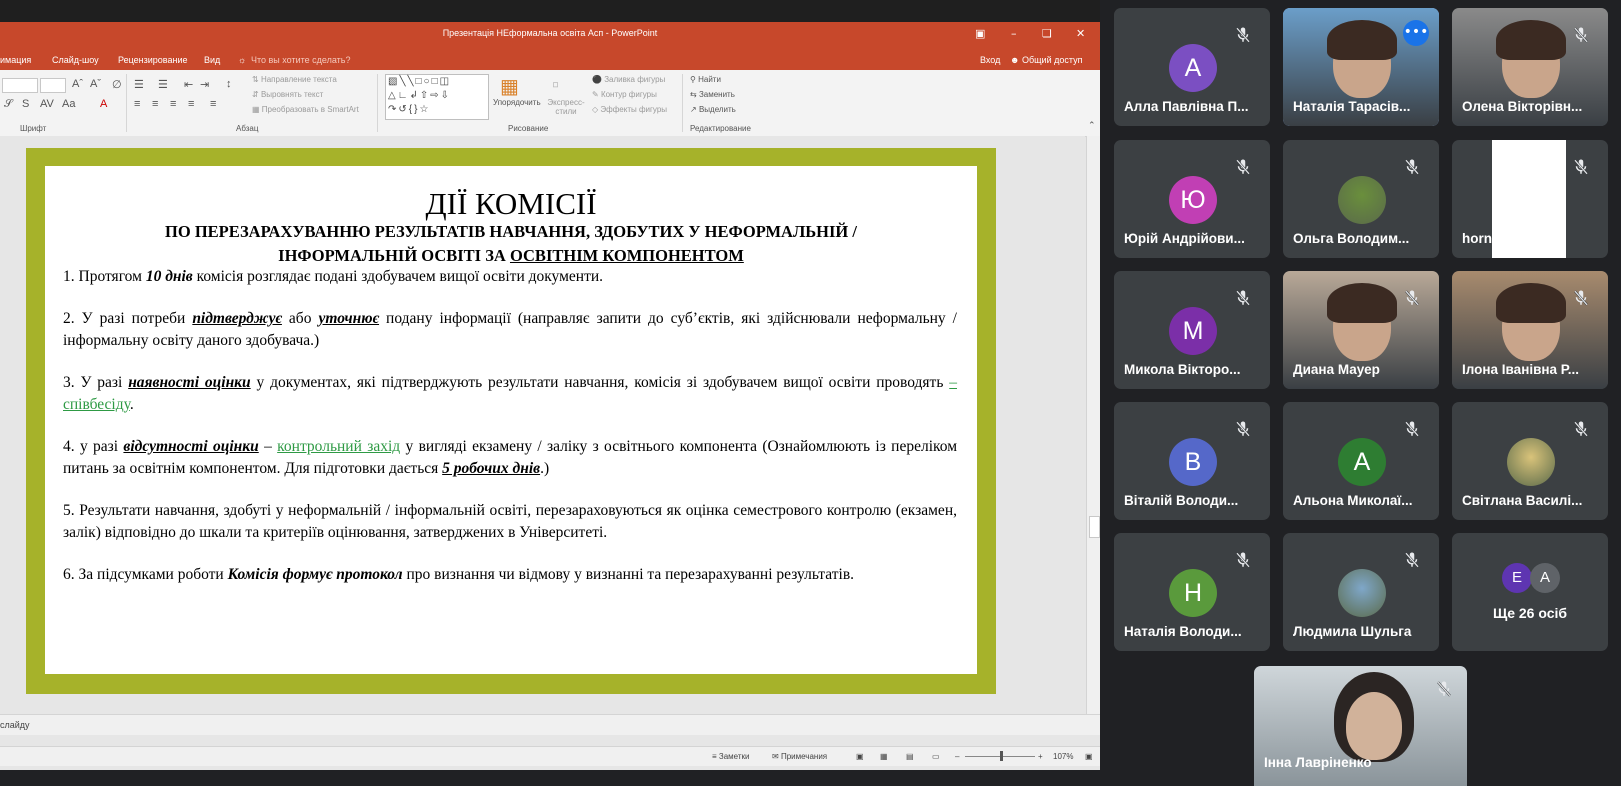  What do you see at coordinates (294, 79) in the screenshot?
I see `ribbon-text-direction: ⇅ Направление текста` at bounding box center [294, 79].